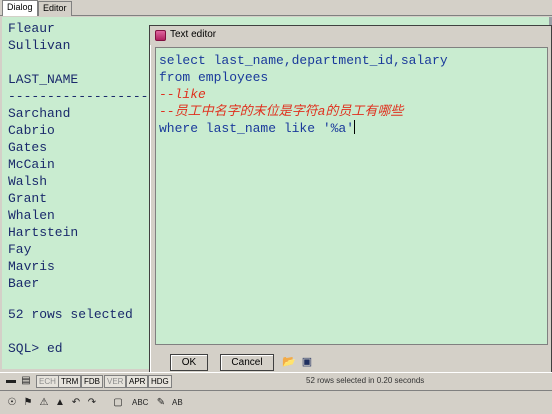  Describe the element at coordinates (161, 403) in the screenshot. I see `font-icon: ✎` at that location.